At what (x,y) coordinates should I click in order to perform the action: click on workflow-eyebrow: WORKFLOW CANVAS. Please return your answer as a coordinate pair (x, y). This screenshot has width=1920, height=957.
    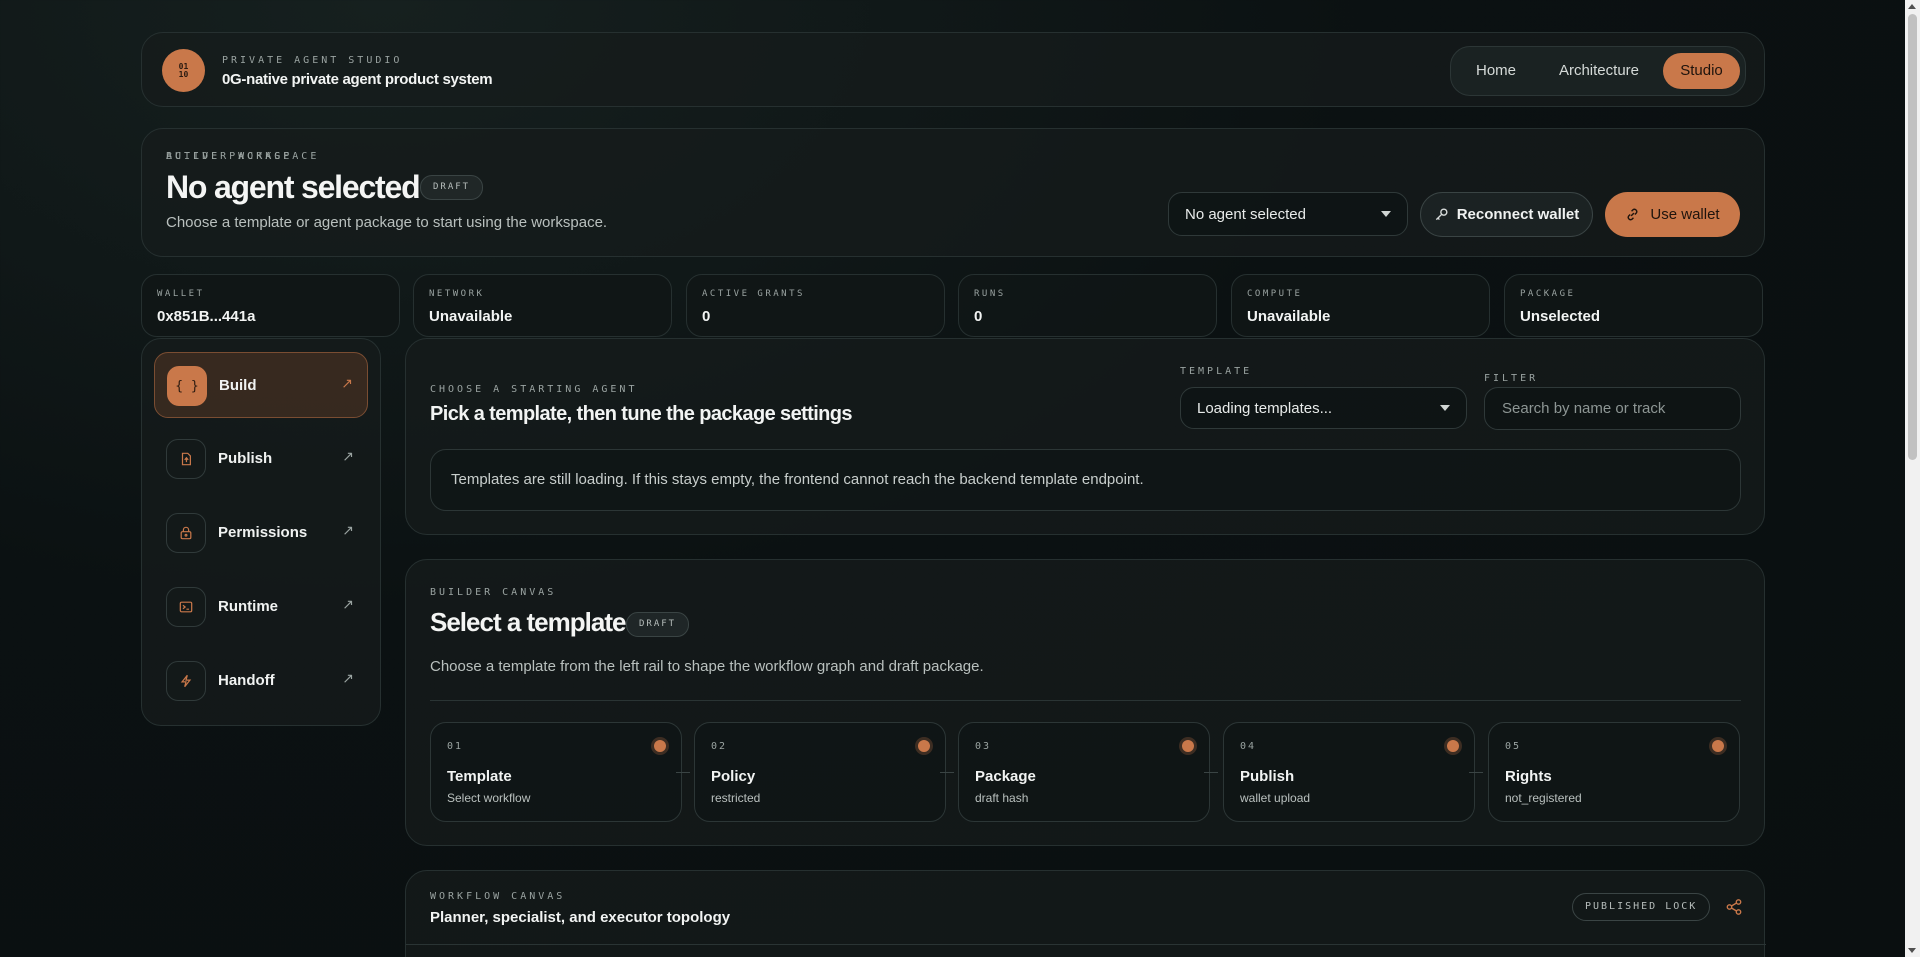
    Looking at the image, I should click on (498, 896).